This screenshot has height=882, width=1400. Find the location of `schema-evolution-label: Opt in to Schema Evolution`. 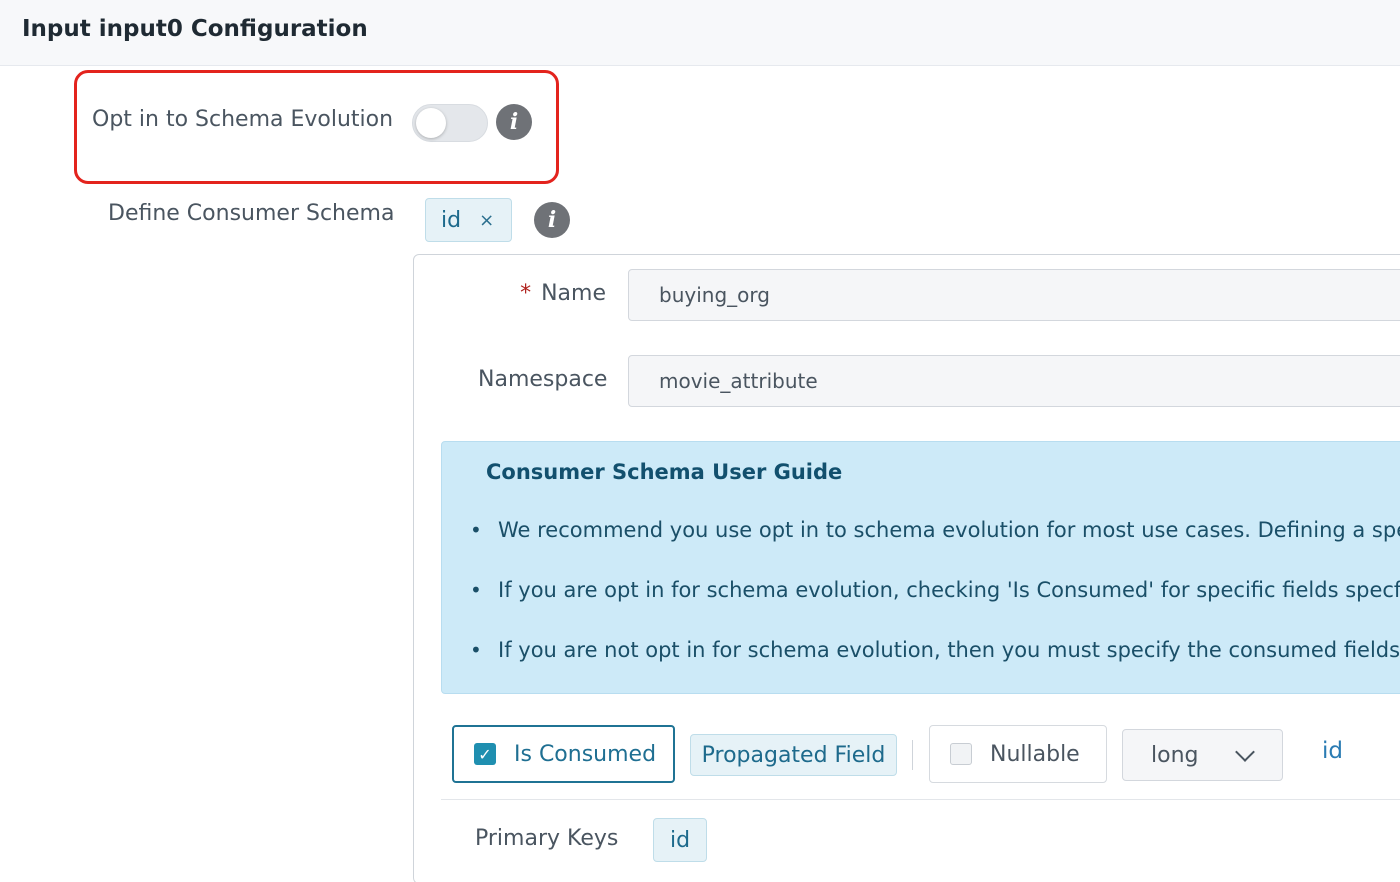

schema-evolution-label: Opt in to Schema Evolution is located at coordinates (243, 119).